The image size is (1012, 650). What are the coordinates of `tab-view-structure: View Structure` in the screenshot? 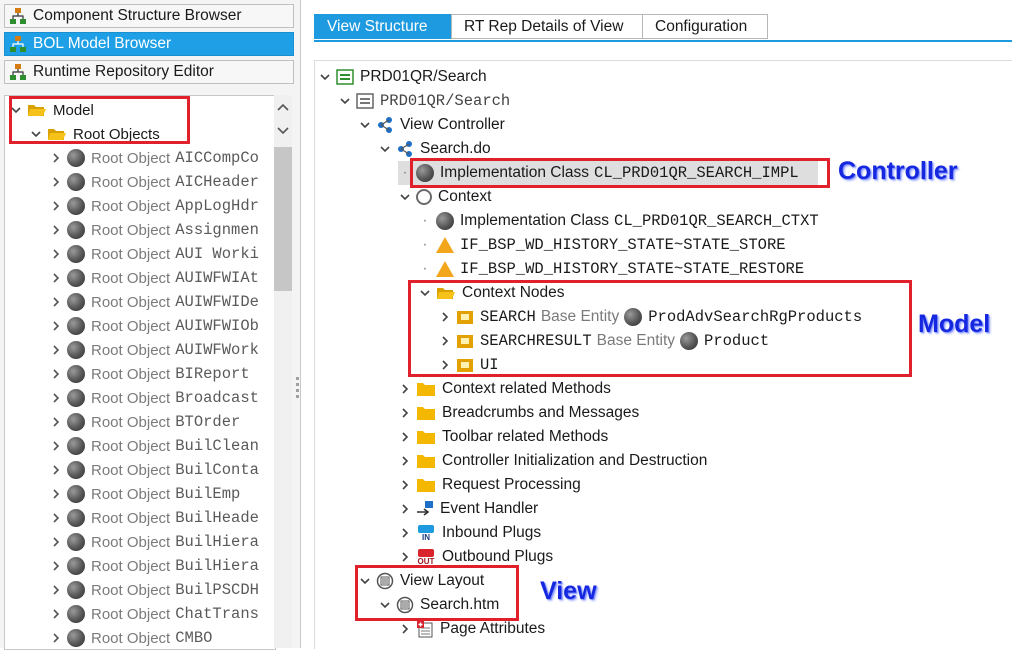 It's located at (383, 26).